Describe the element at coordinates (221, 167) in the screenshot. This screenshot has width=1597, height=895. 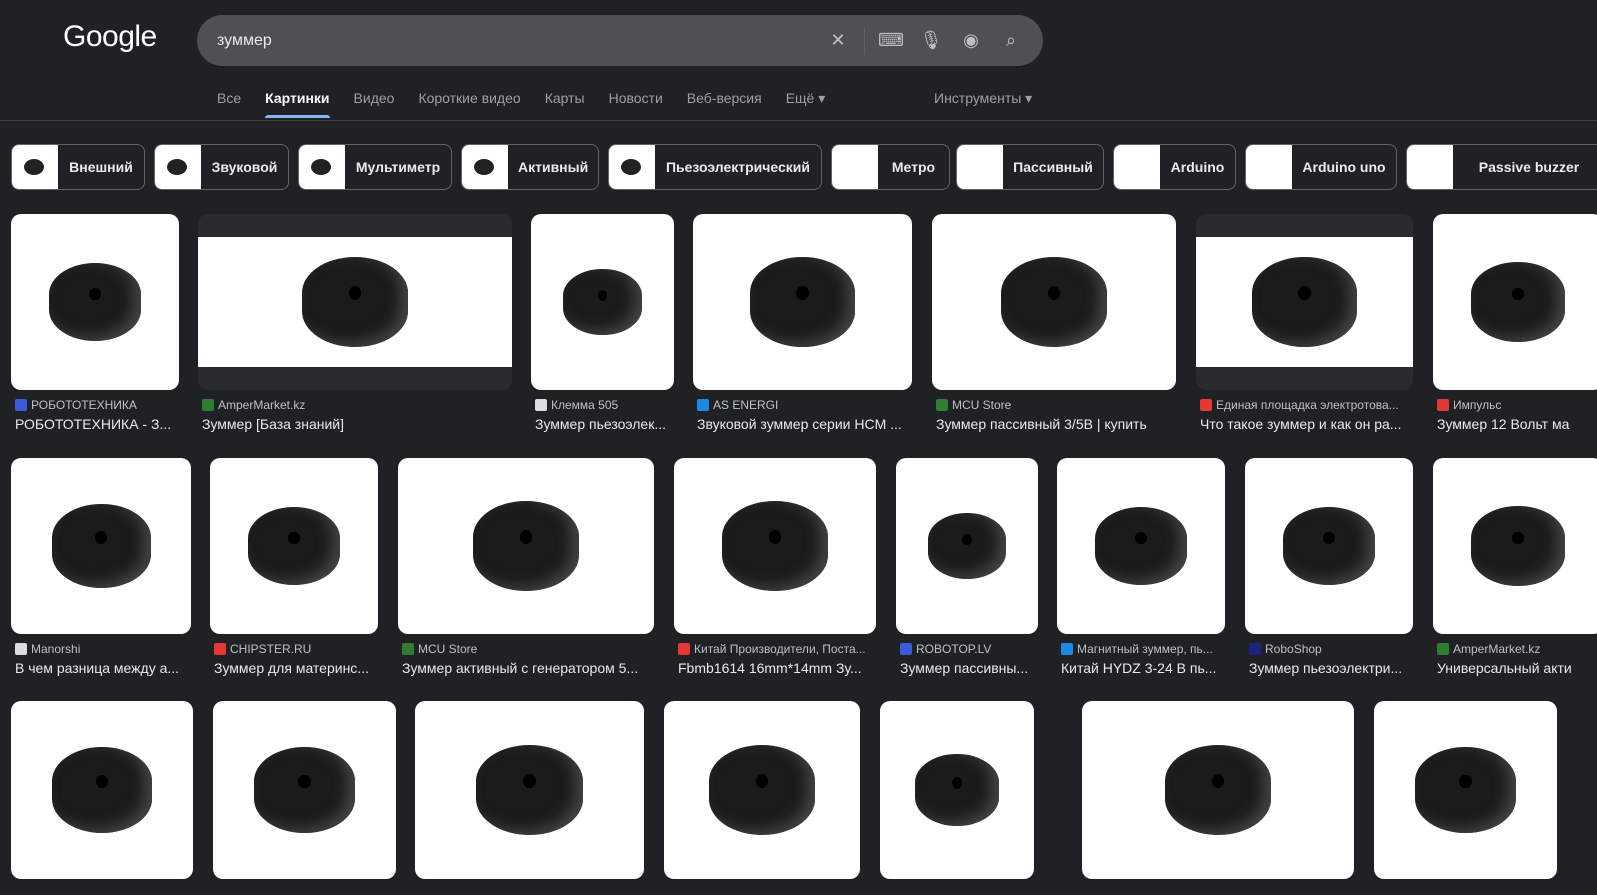
I see `filter-chip: Звуковой` at that location.